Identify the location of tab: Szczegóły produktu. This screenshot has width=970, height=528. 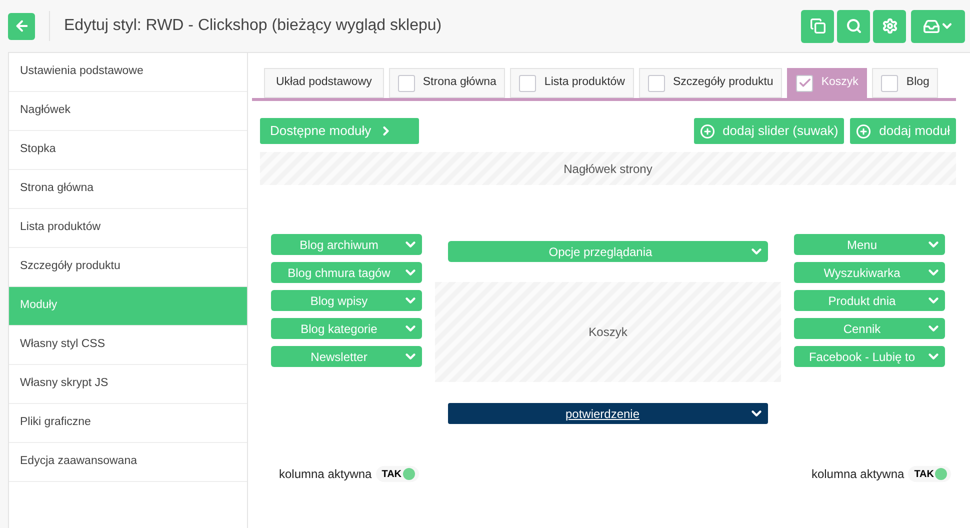
(710, 83).